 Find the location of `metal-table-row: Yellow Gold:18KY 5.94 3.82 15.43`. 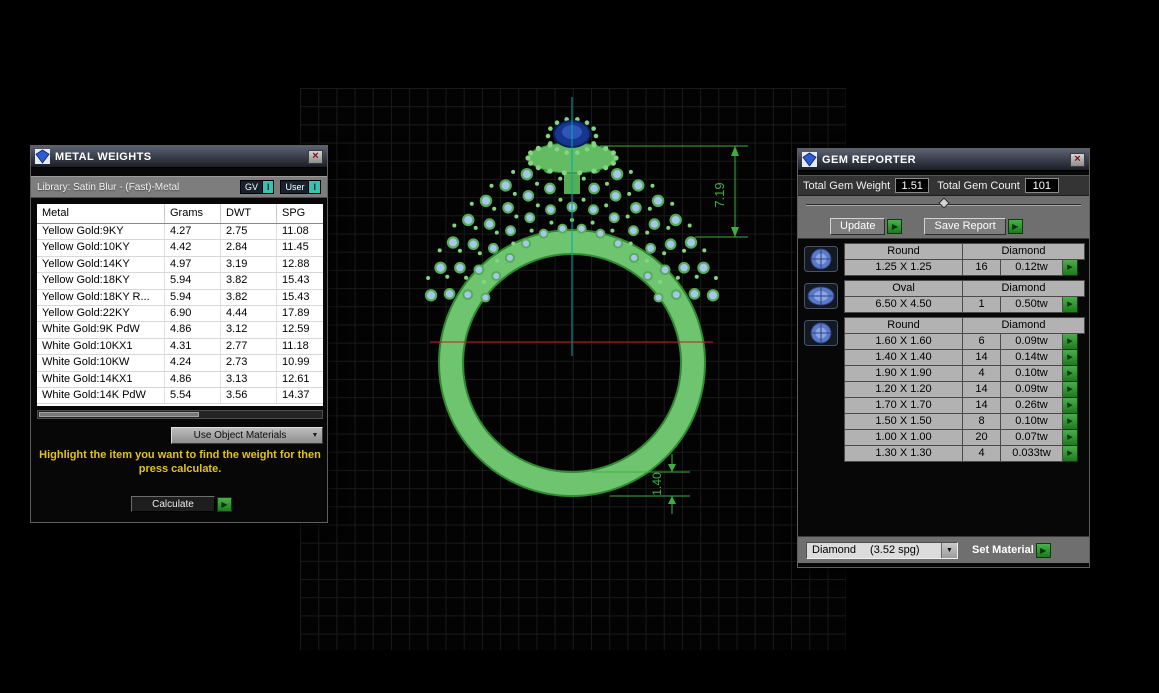

metal-table-row: Yellow Gold:18KY 5.94 3.82 15.43 is located at coordinates (180, 281).